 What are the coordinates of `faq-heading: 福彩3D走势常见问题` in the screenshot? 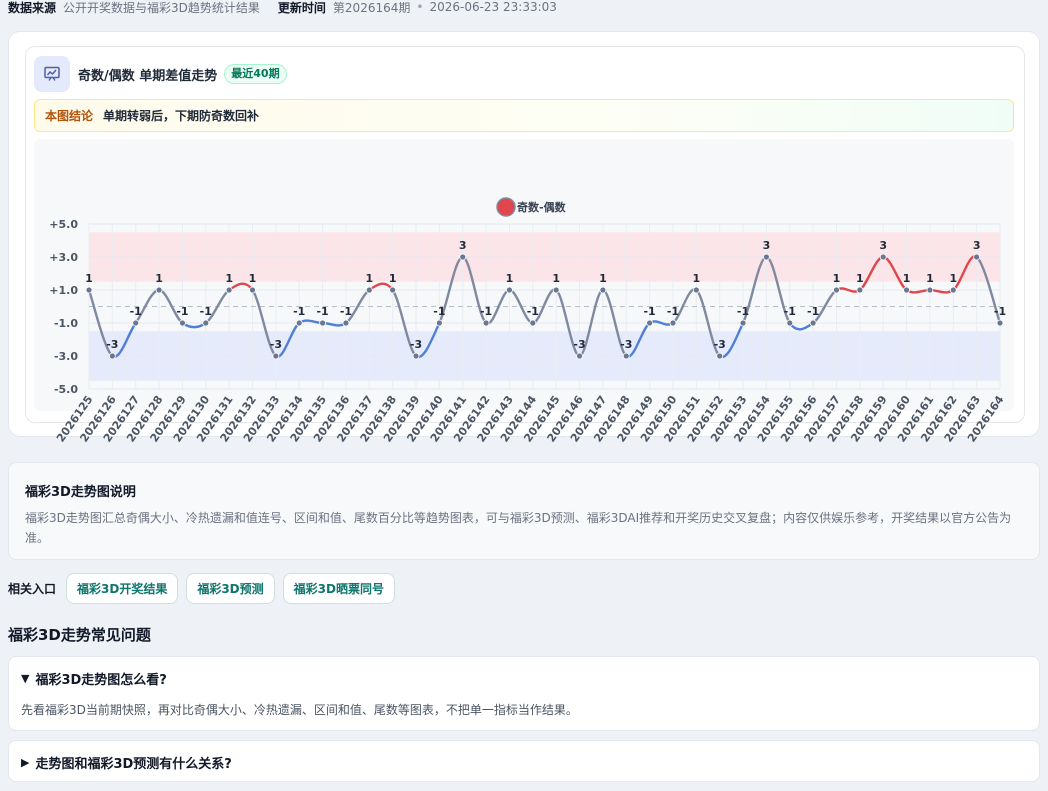 It's located at (79, 635).